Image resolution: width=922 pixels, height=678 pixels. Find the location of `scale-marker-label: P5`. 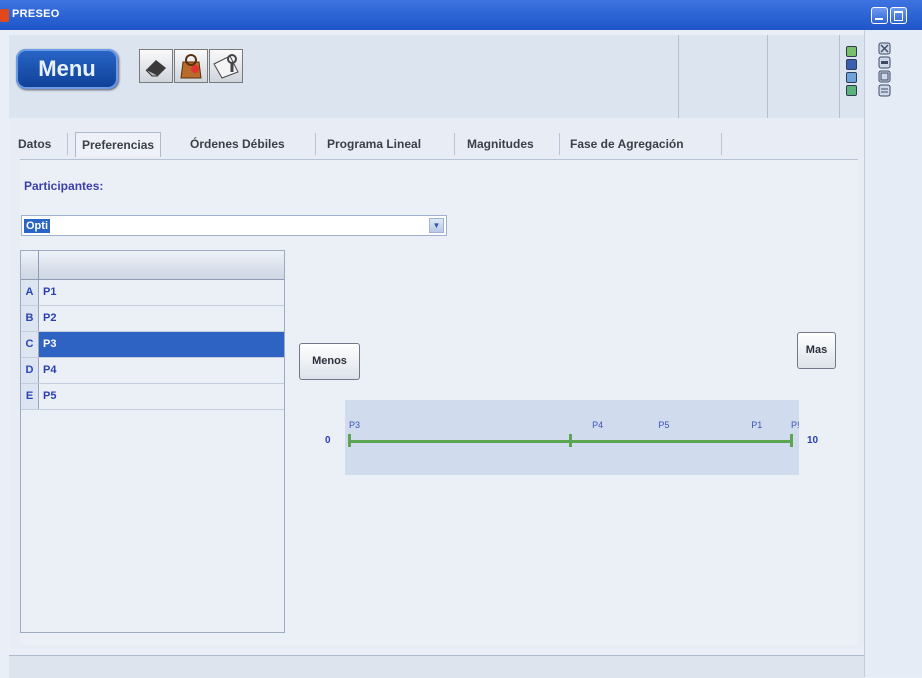

scale-marker-label: P5 is located at coordinates (663, 425).